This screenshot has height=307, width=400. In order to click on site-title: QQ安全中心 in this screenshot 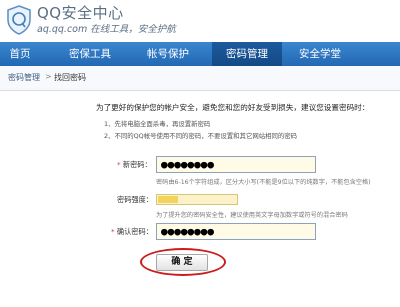, I will do `click(80, 13)`.